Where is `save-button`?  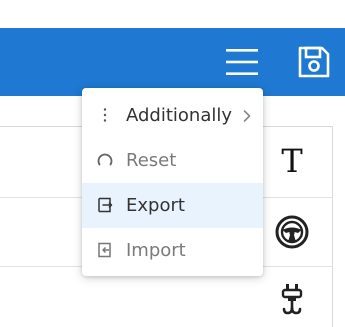
save-button is located at coordinates (314, 62).